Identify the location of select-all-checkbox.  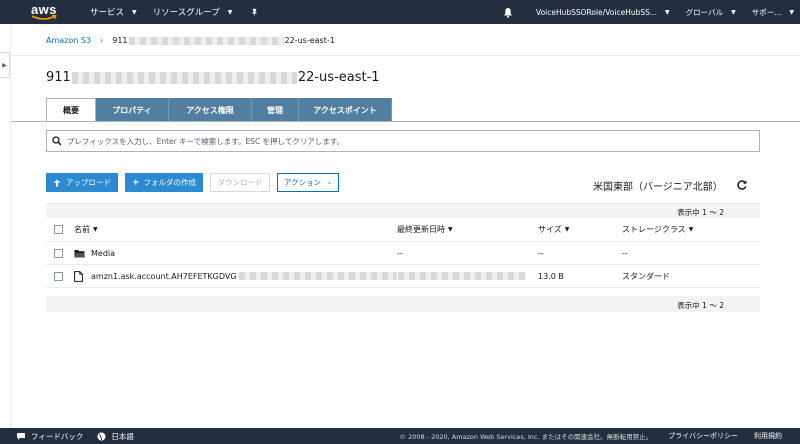
(58, 229).